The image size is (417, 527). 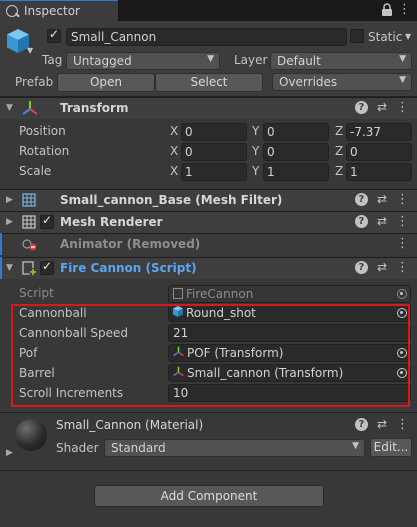 What do you see at coordinates (29, 223) in the screenshot?
I see `mesh-renderer-icon` at bounding box center [29, 223].